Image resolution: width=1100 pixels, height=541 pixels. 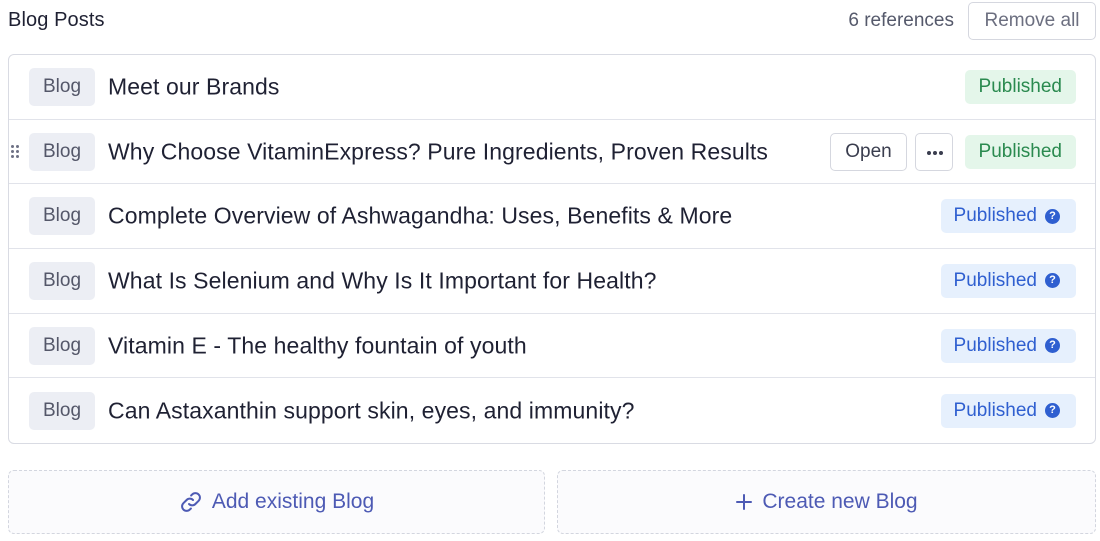 What do you see at coordinates (744, 502) in the screenshot?
I see `plus-icon` at bounding box center [744, 502].